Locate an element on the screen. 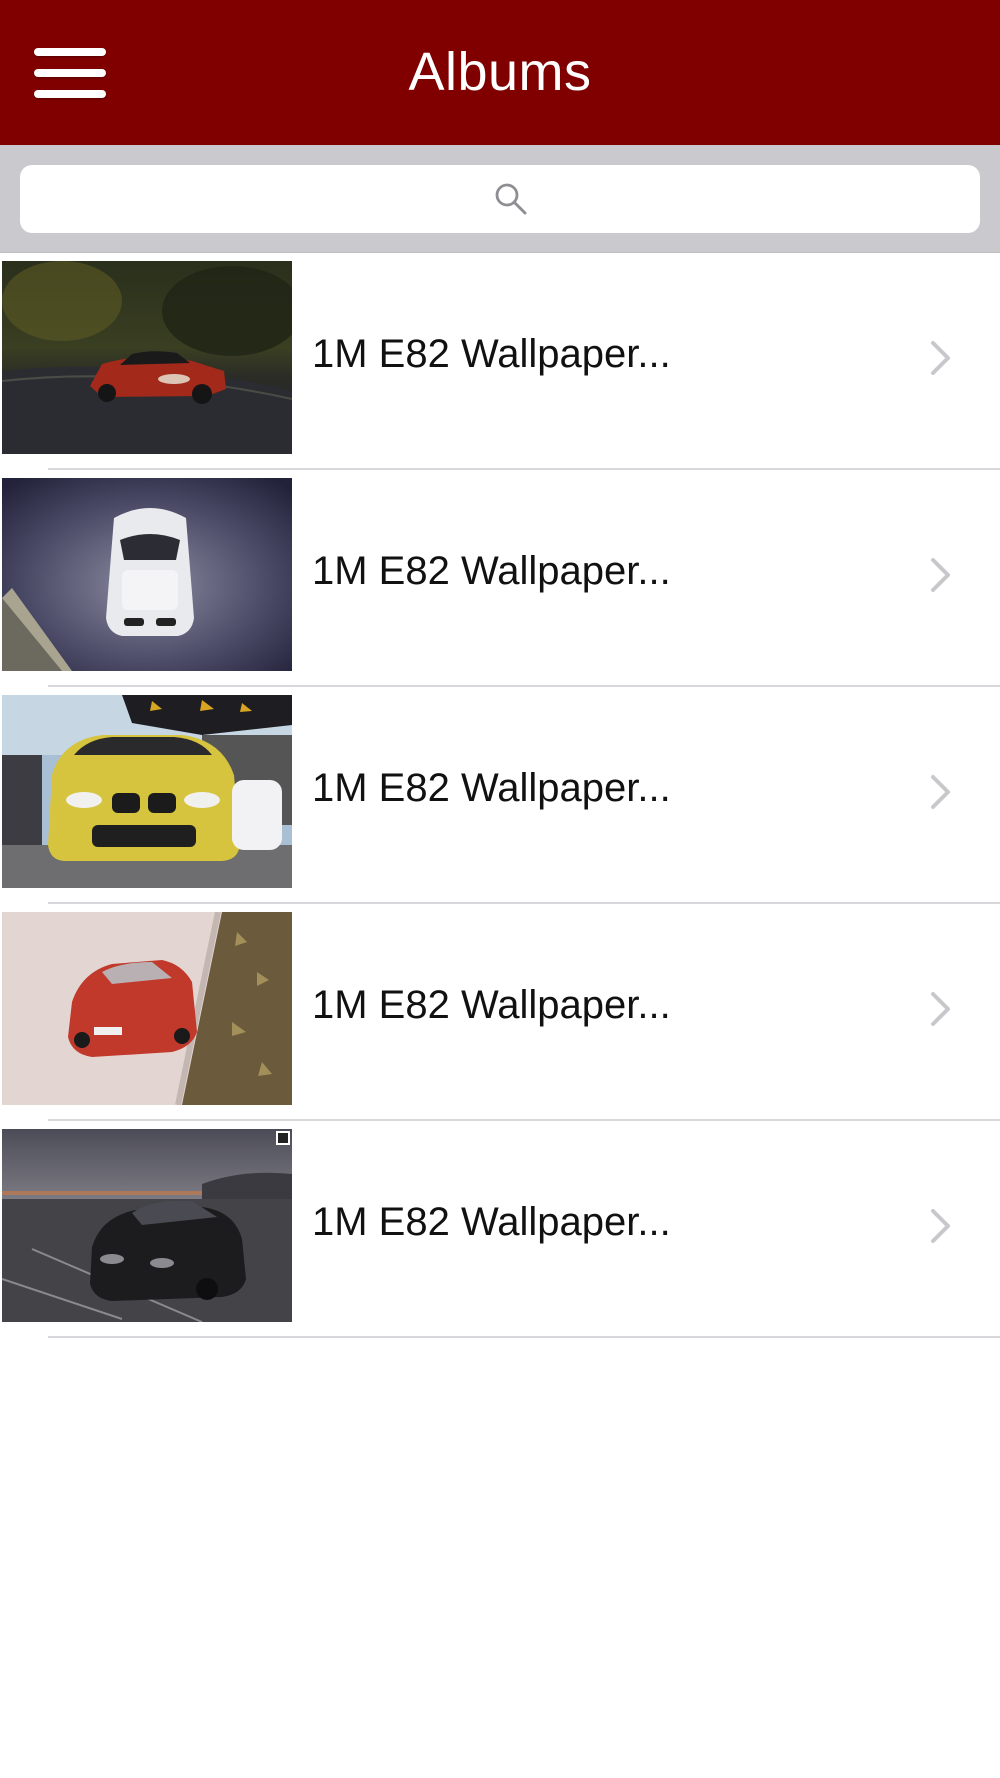 This screenshot has width=1000, height=1778. page-title: Albums is located at coordinates (500, 72).